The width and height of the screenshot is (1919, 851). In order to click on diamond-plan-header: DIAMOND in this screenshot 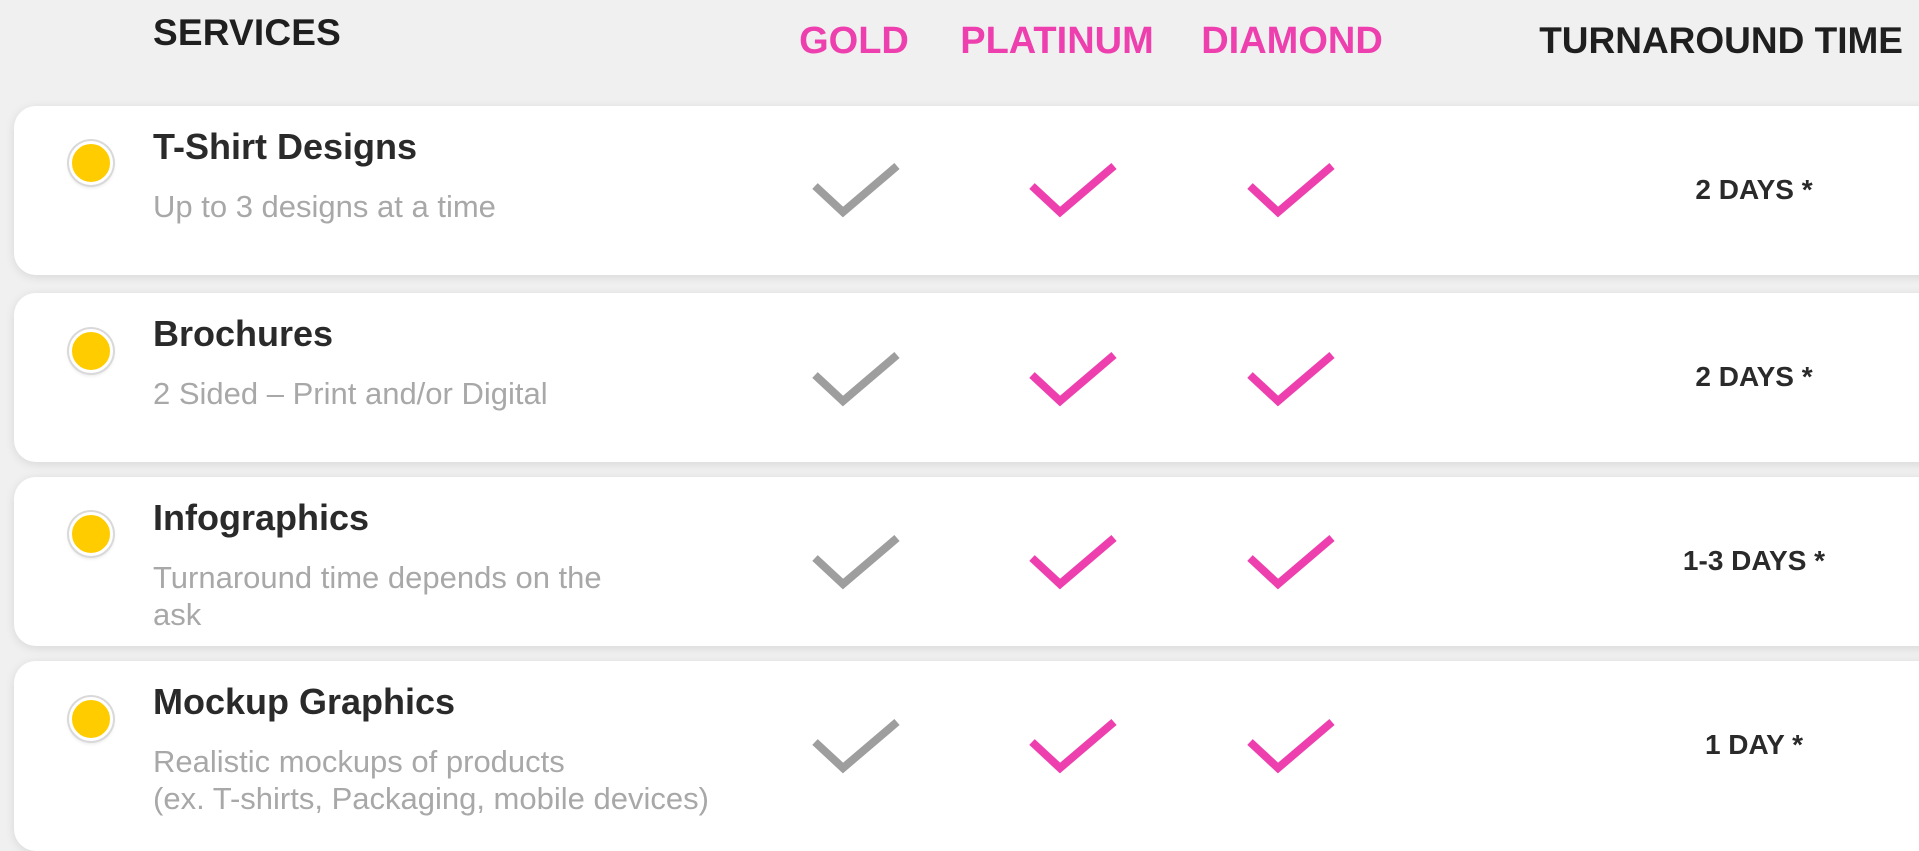, I will do `click(1292, 41)`.